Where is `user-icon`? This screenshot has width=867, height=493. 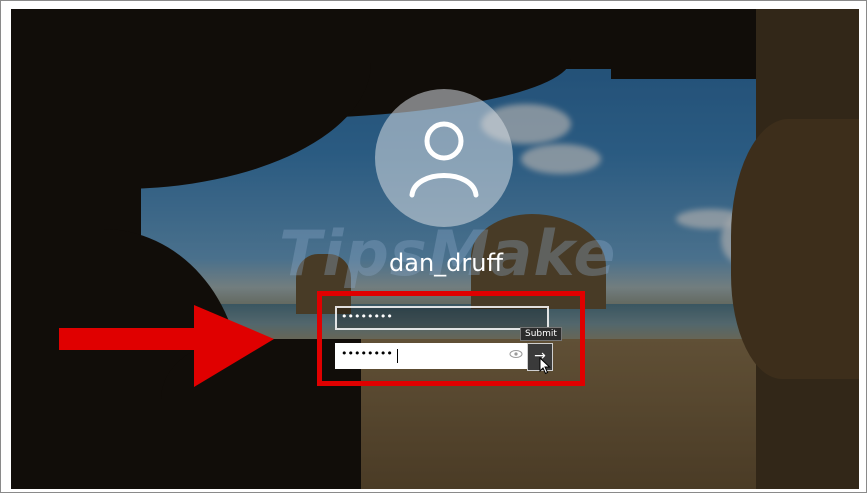 user-icon is located at coordinates (444, 159).